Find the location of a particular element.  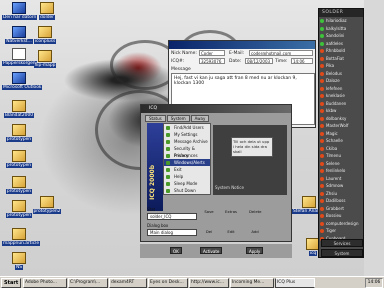

contact-list-item: Daloze is located at coordinates (341, 81).